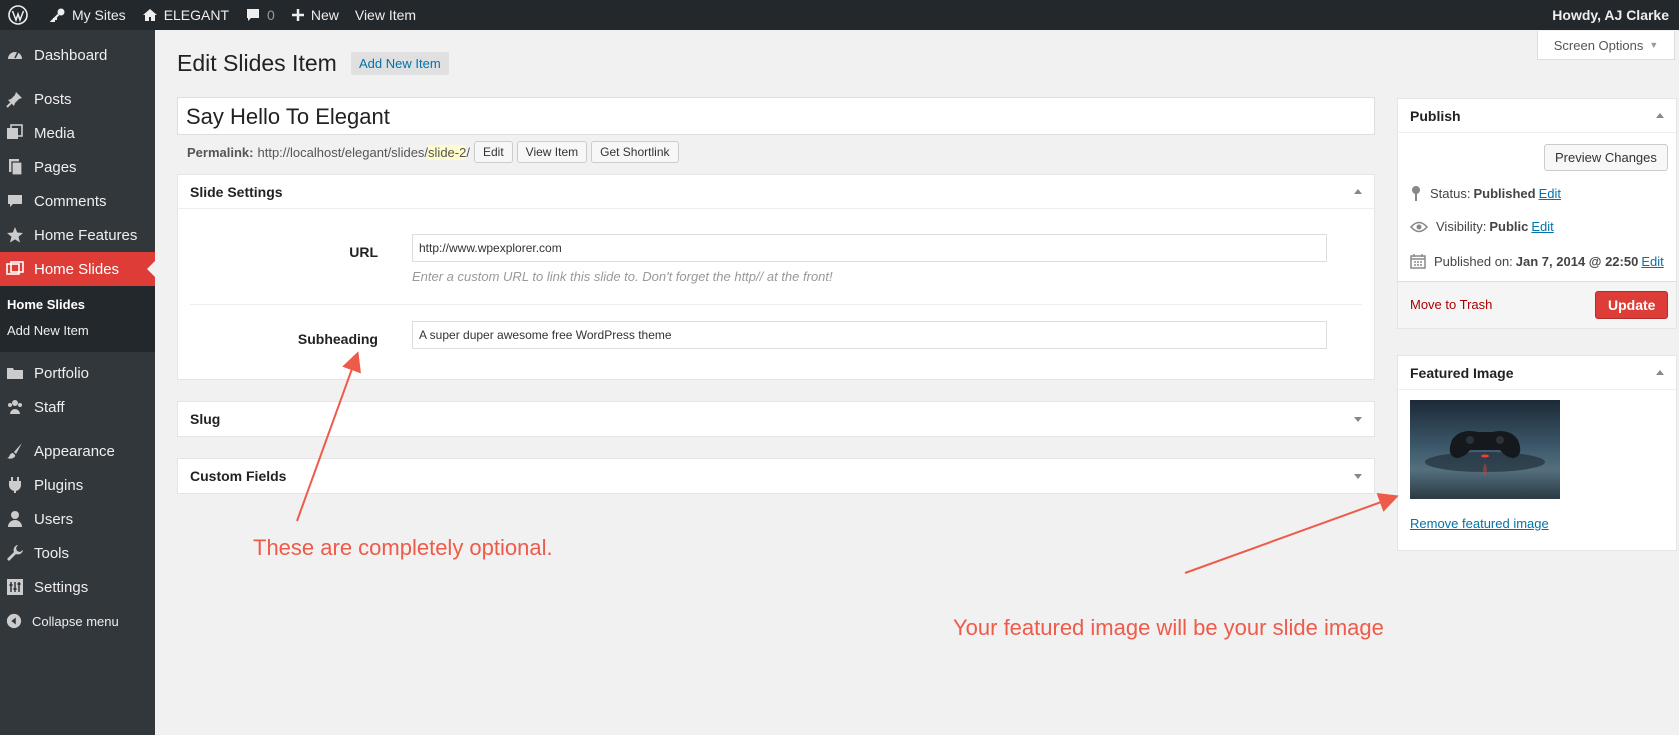  Describe the element at coordinates (77, 305) in the screenshot. I see `submenu-item-home-slides: Home Slides` at that location.